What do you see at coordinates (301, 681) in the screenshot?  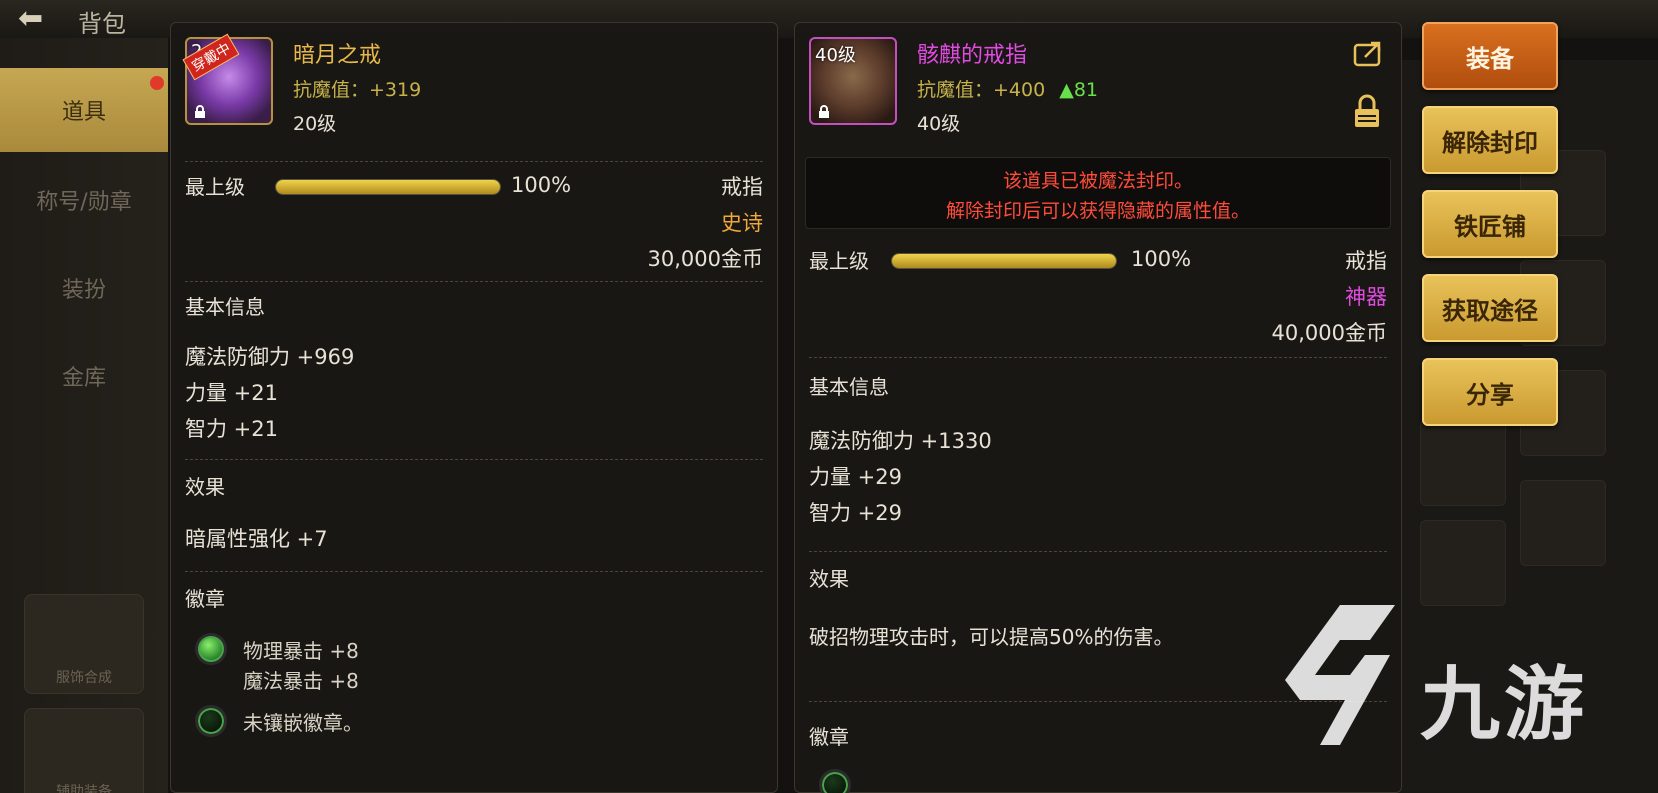 I see `emblem-stat: 魔法暴击 +8` at bounding box center [301, 681].